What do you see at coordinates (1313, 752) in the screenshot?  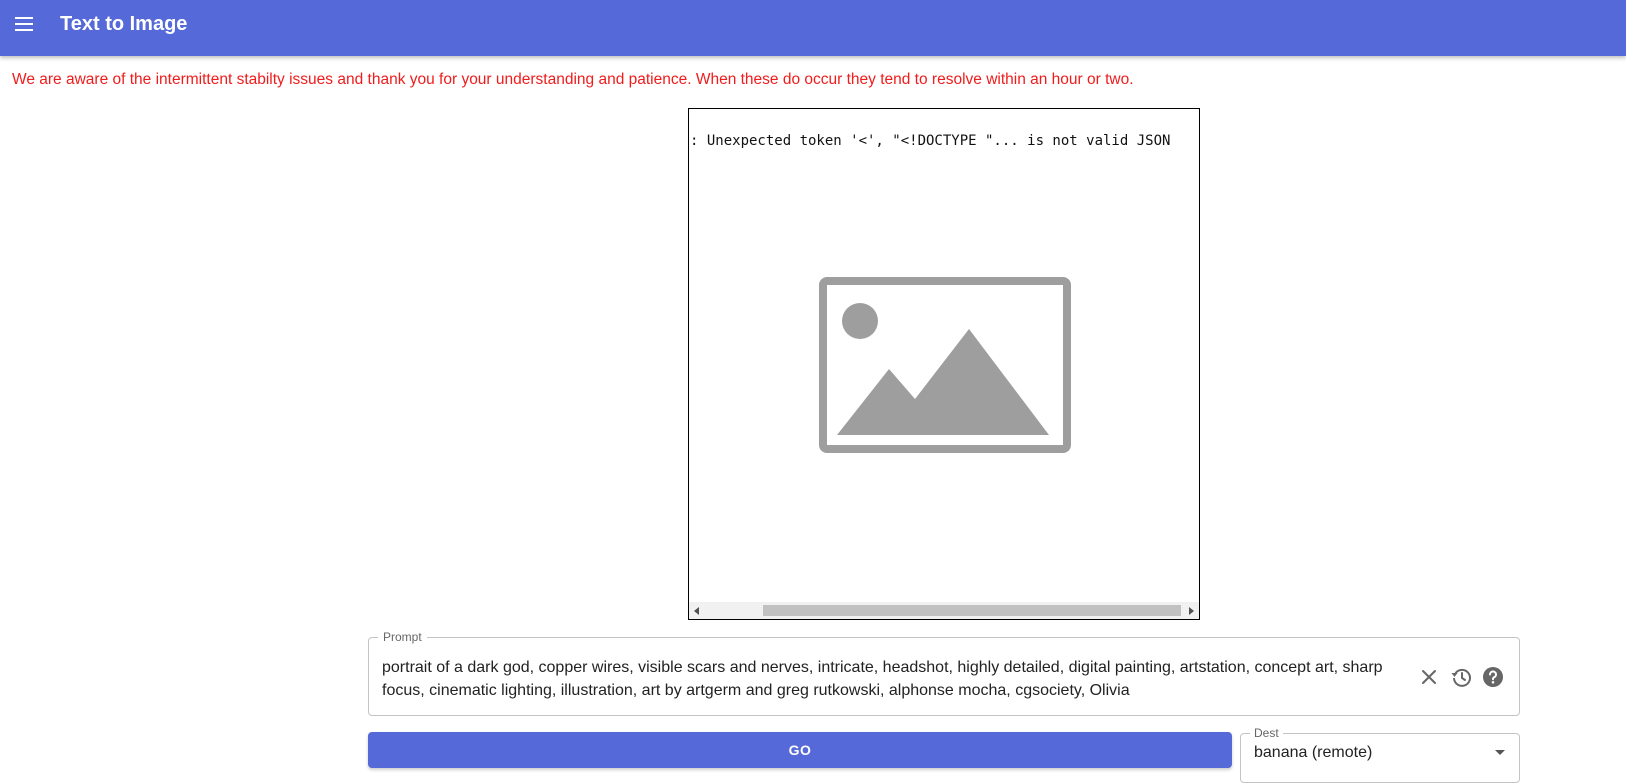 I see `dest-value: banana (remote)` at bounding box center [1313, 752].